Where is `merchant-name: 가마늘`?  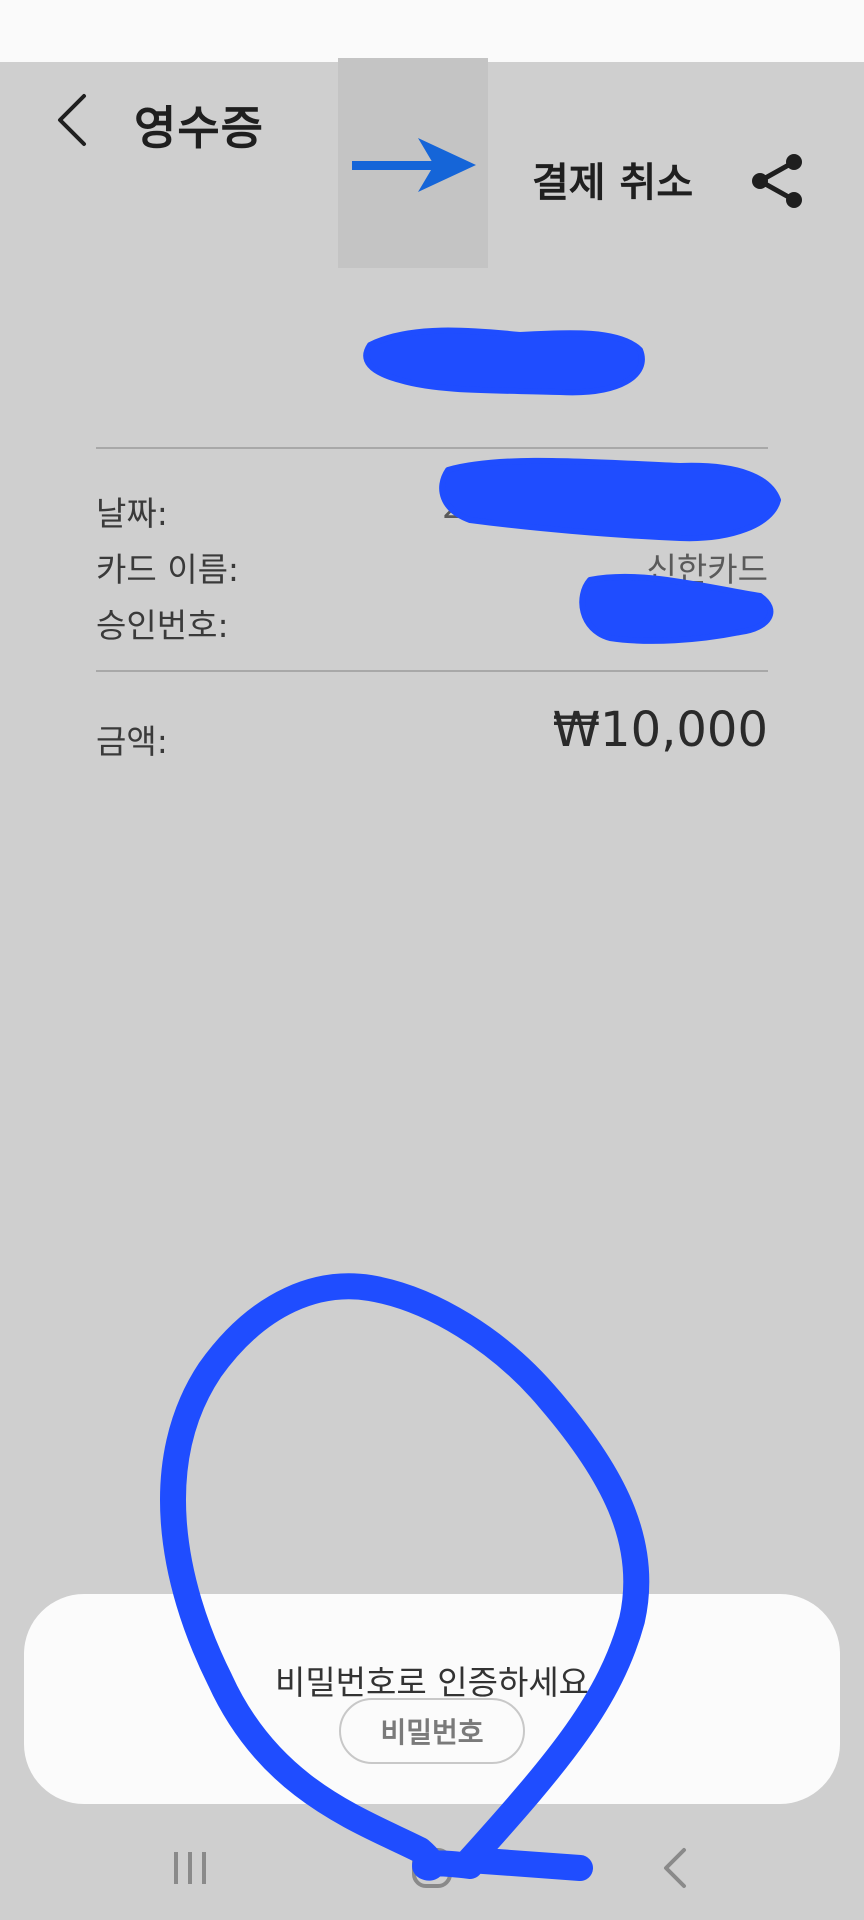
merchant-name: 가마늘 is located at coordinates (432, 355).